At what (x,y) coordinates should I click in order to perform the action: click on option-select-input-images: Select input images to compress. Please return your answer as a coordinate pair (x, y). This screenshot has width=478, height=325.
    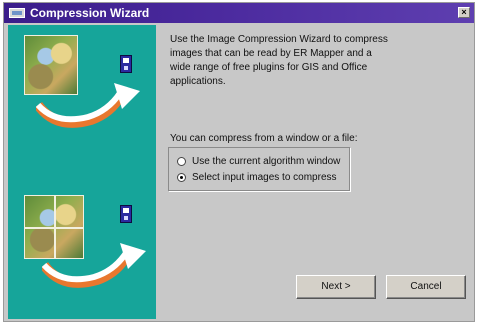
    Looking at the image, I should click on (257, 177).